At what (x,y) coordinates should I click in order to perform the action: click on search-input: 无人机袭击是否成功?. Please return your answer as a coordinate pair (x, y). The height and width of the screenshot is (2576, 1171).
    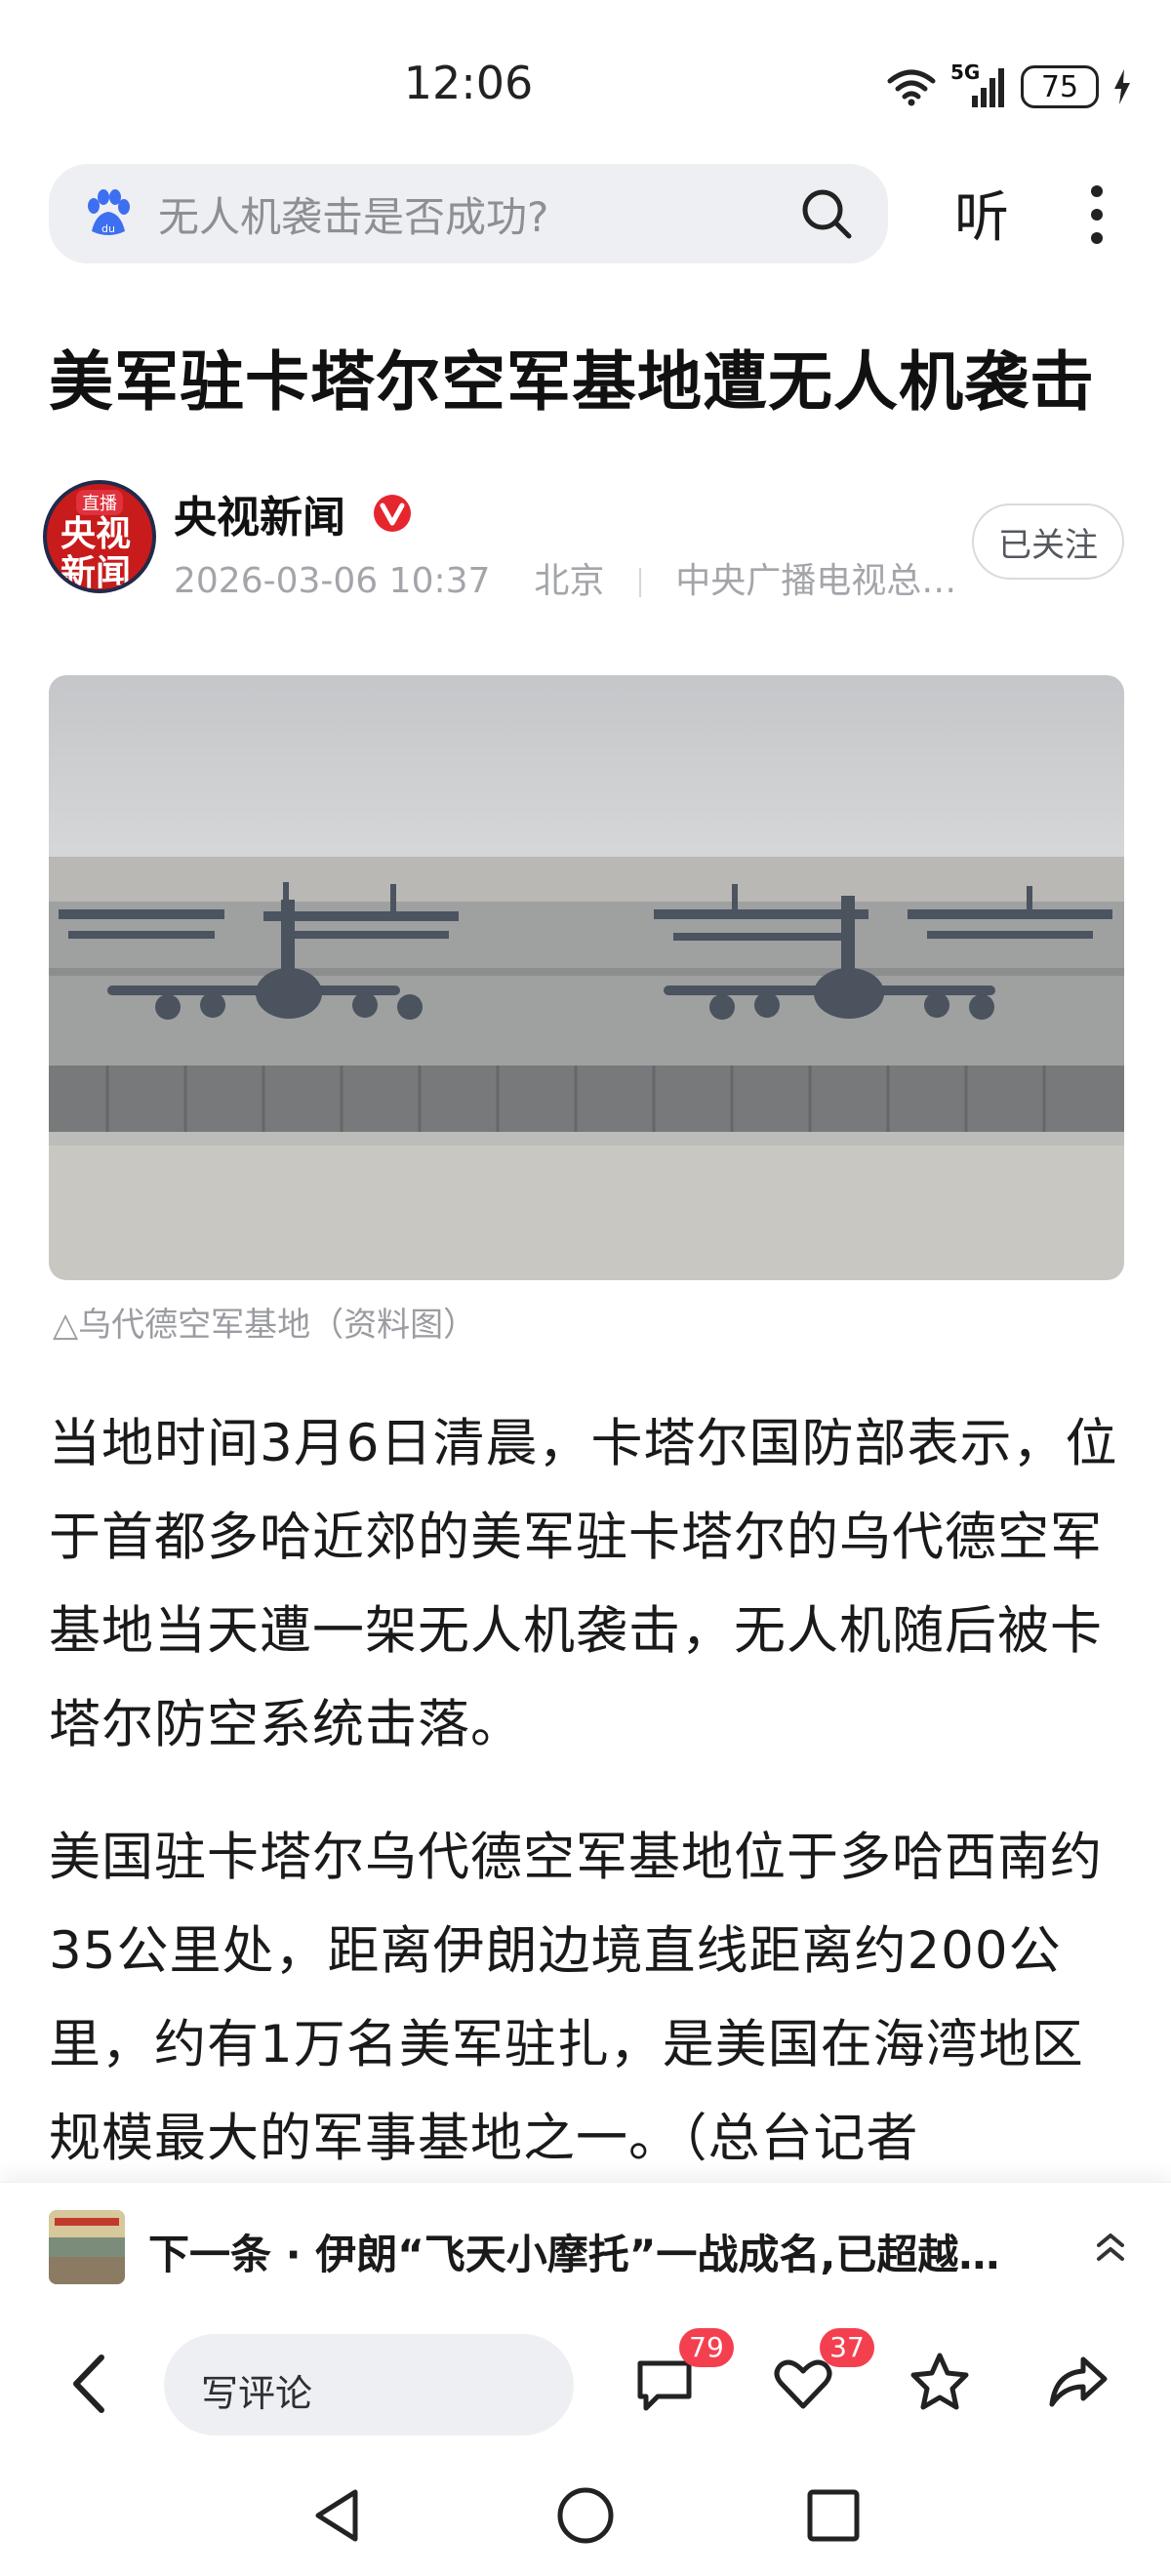
    Looking at the image, I should click on (478, 214).